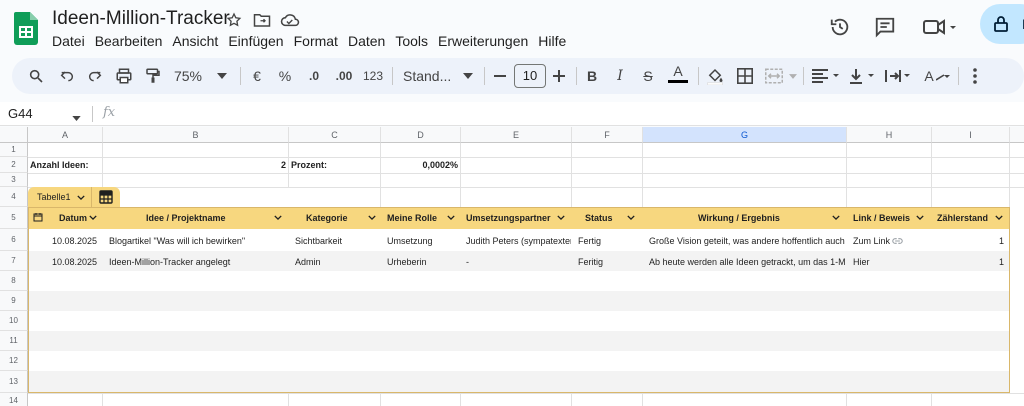 The image size is (1024, 406). I want to click on column-header-c: C, so click(335, 135).